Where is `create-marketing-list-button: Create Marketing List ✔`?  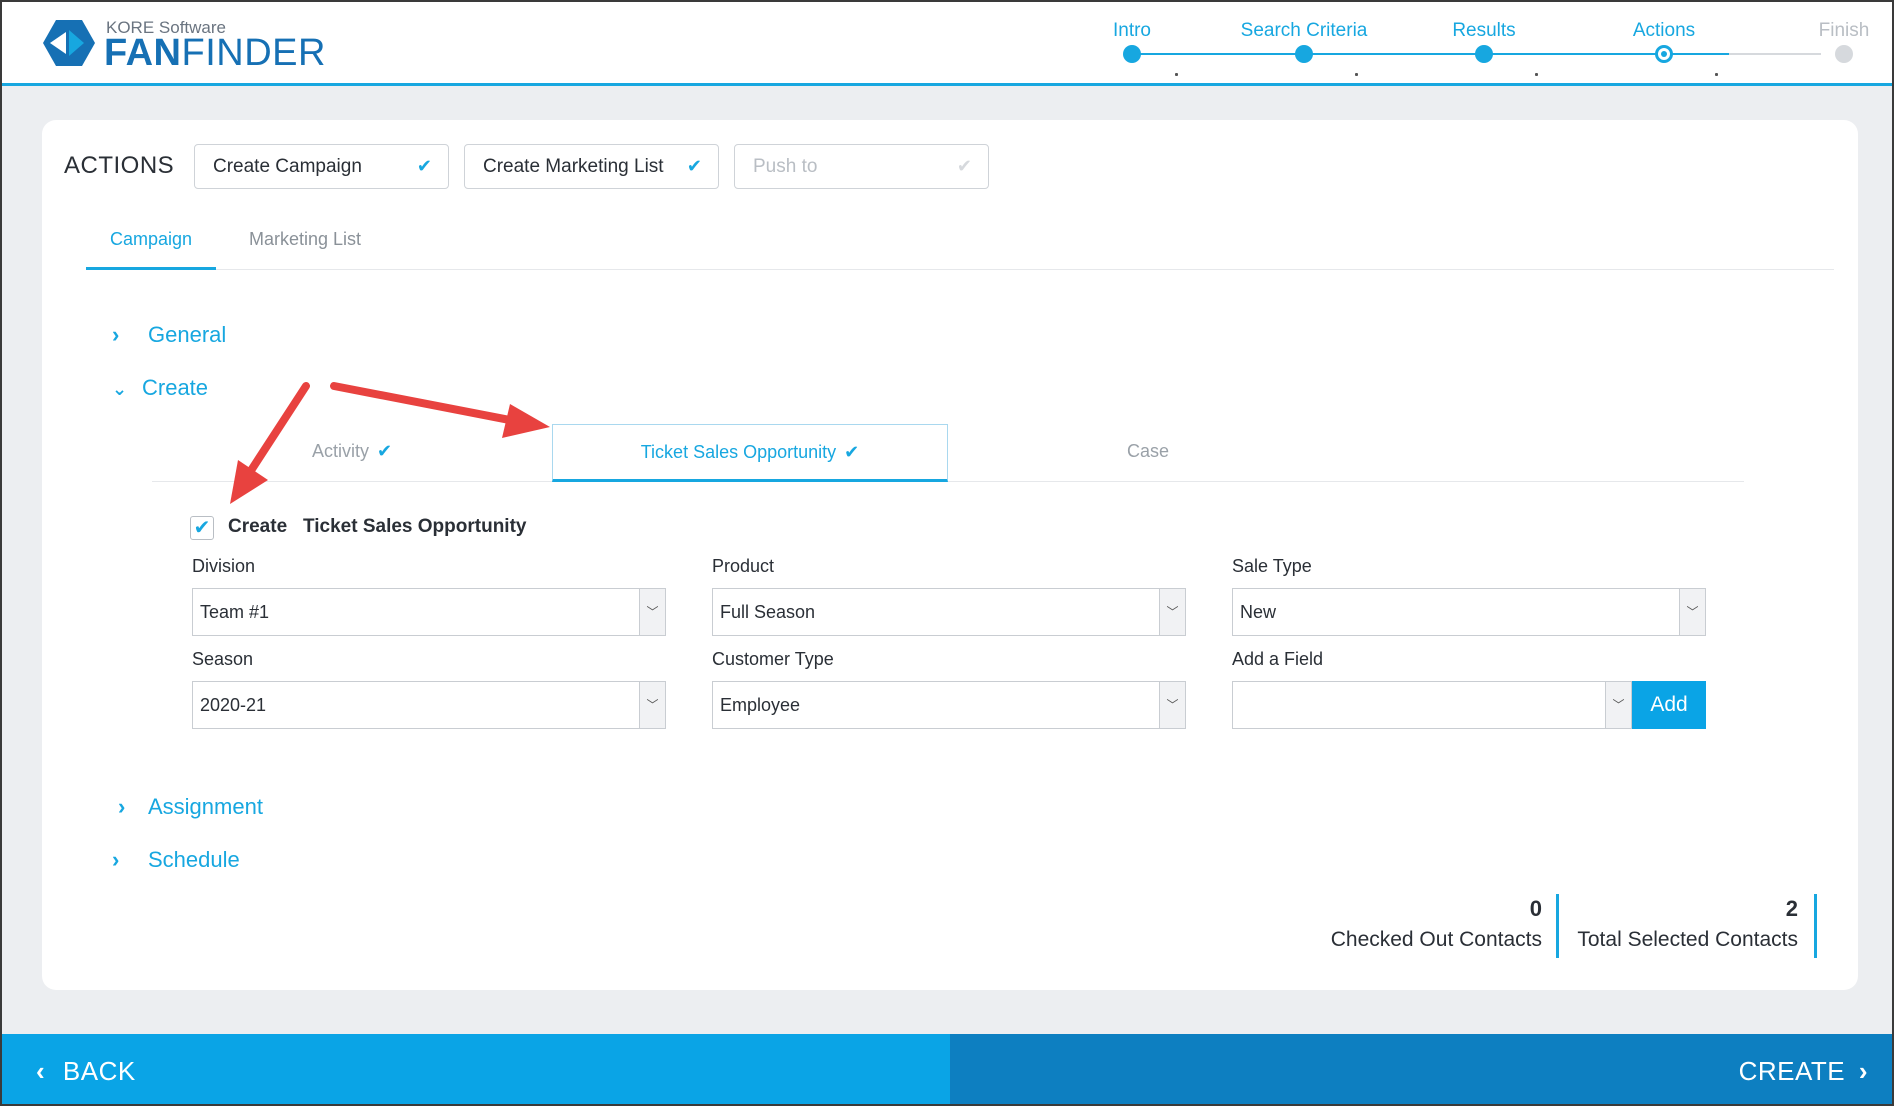 create-marketing-list-button: Create Marketing List ✔ is located at coordinates (591, 166).